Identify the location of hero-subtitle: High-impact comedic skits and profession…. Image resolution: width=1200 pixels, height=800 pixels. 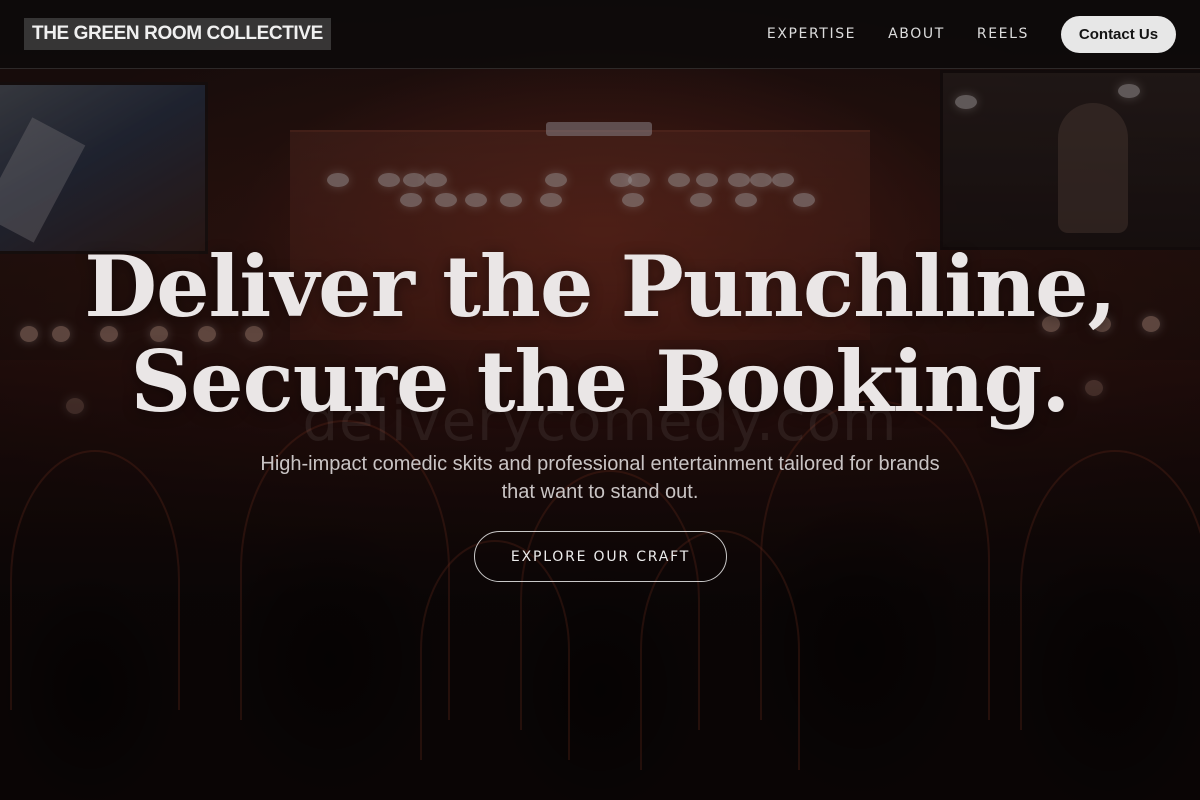
(600, 478).